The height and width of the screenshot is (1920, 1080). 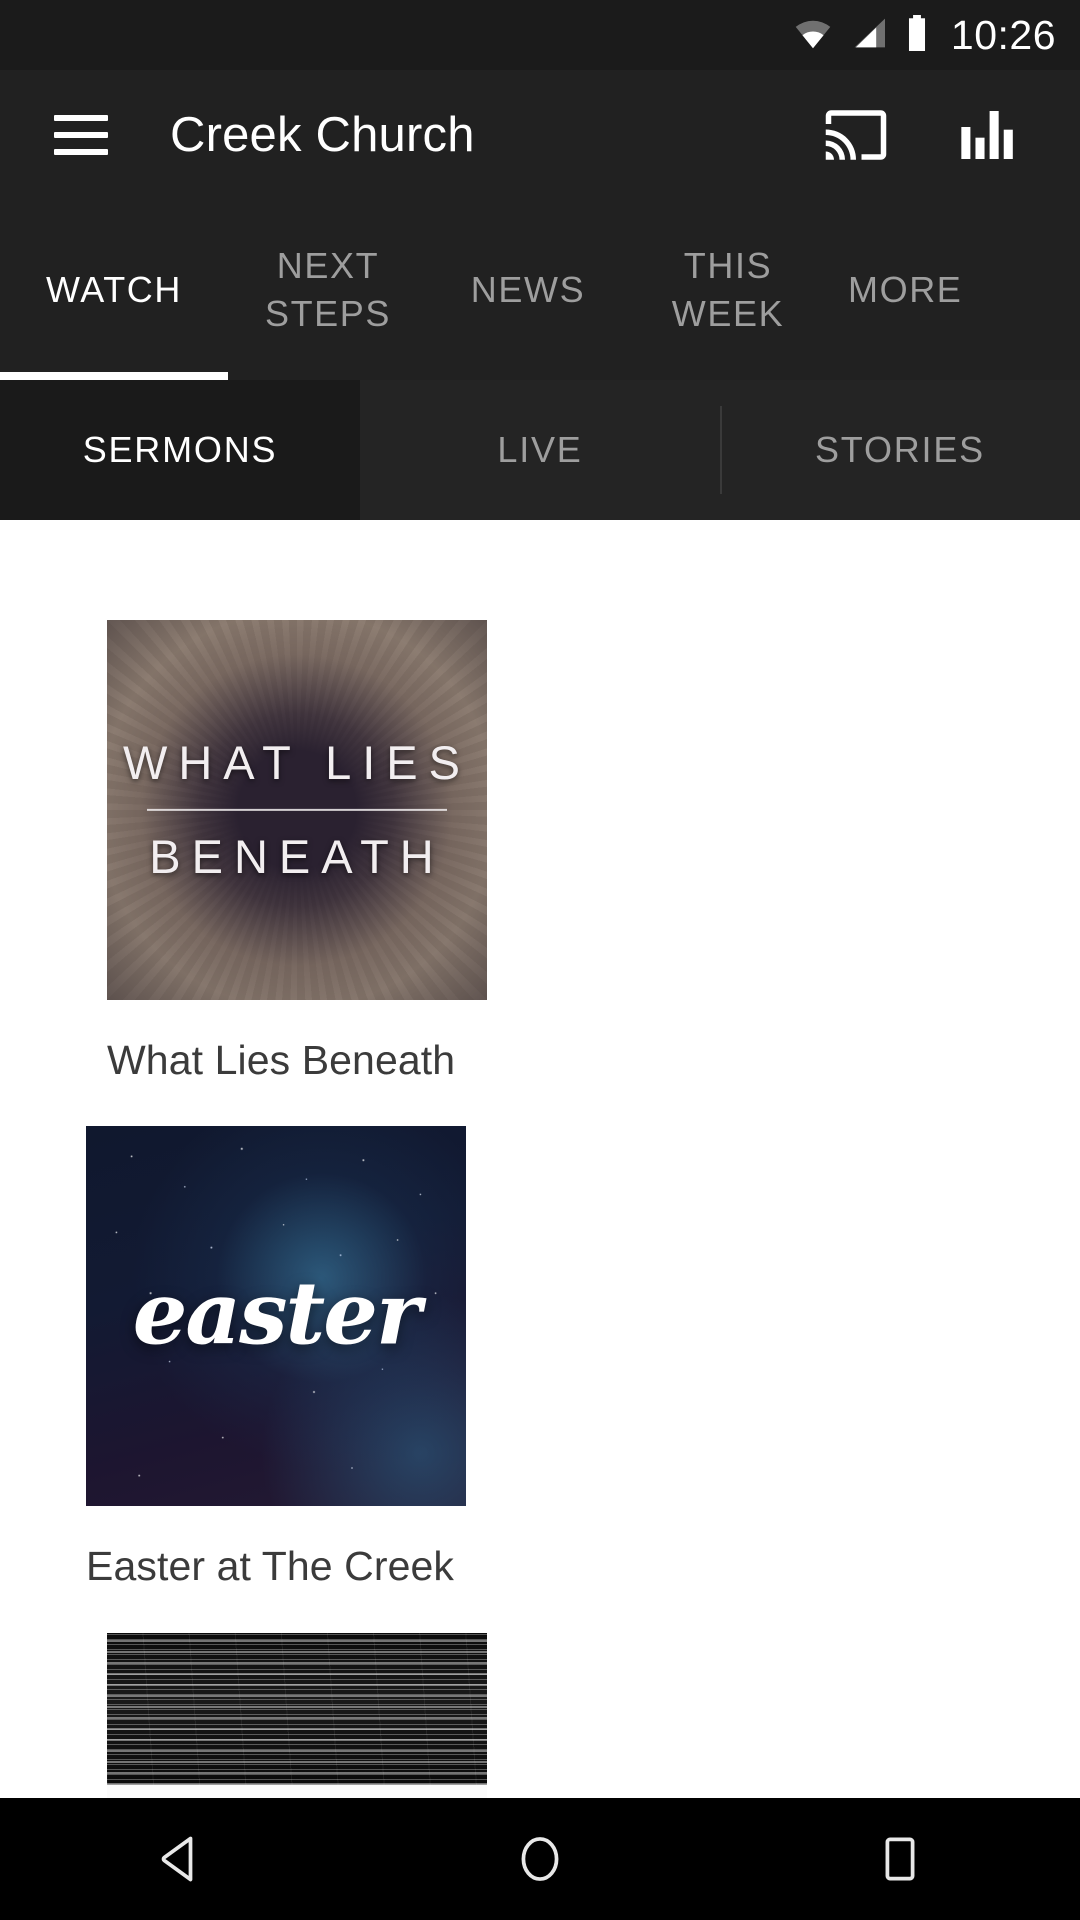 I want to click on android-navigation-bar, so click(x=540, y=1859).